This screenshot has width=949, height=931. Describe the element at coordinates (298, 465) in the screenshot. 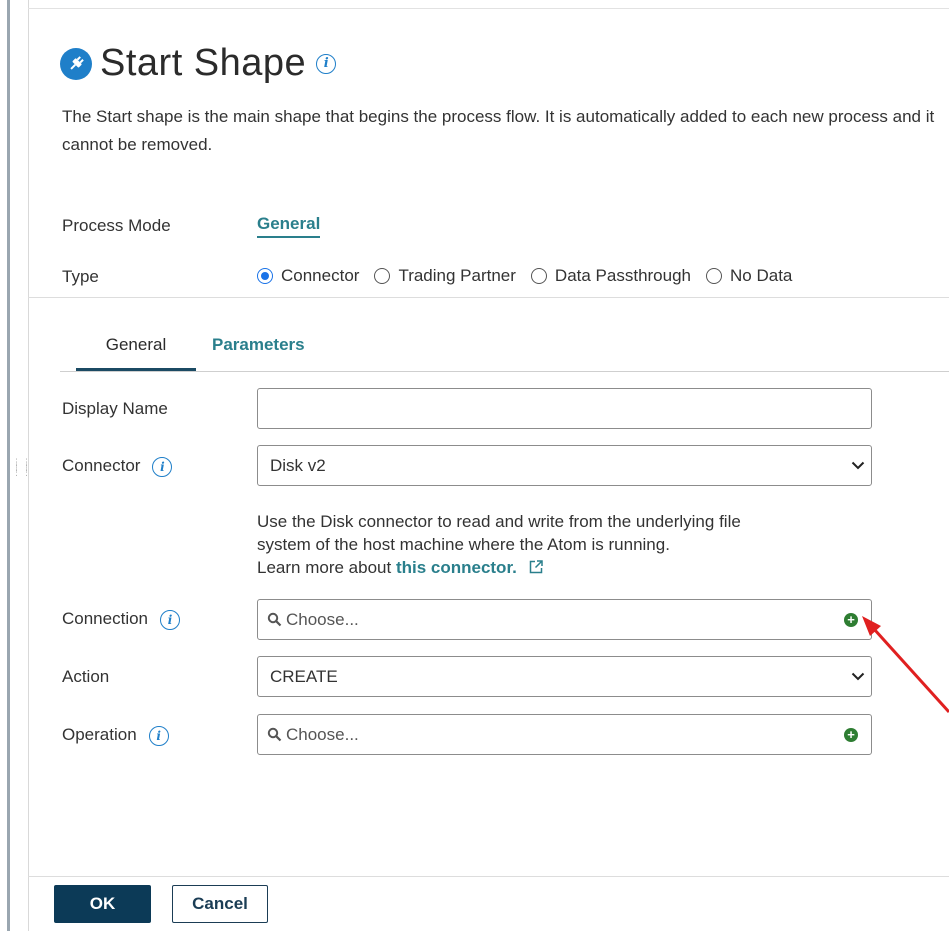

I see `connector-value: Disk v2` at that location.